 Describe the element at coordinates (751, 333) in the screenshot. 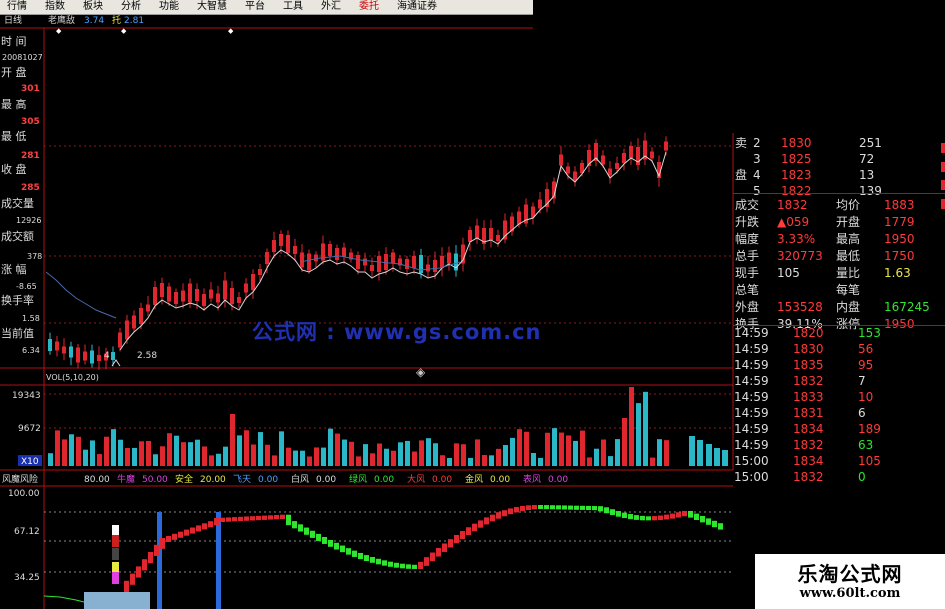

I see `tick-time-0: 14:59` at that location.